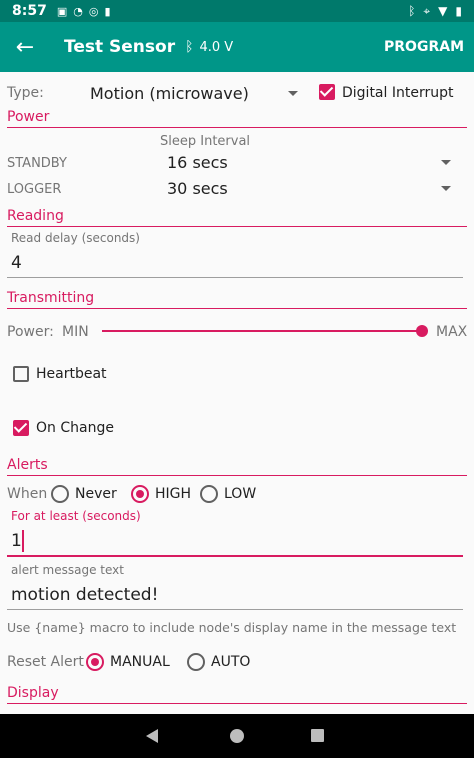 This screenshot has width=474, height=758. I want to click on alert-message-value: motion detected!, so click(85, 595).